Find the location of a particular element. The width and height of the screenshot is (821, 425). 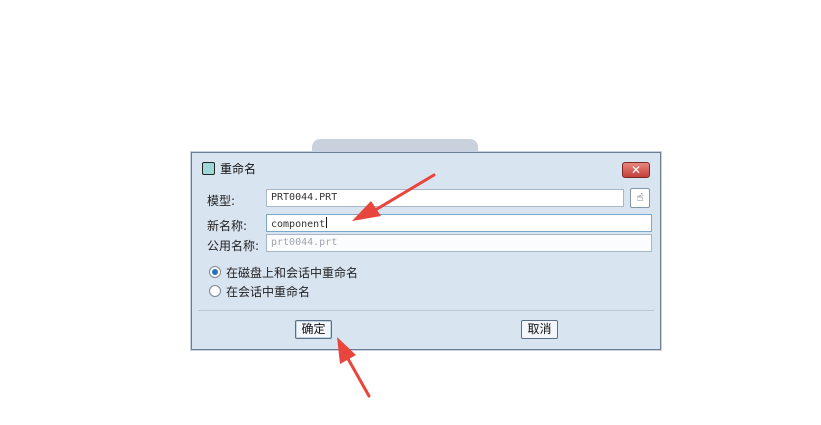

arrow-to-ok-line is located at coordinates (358, 376).